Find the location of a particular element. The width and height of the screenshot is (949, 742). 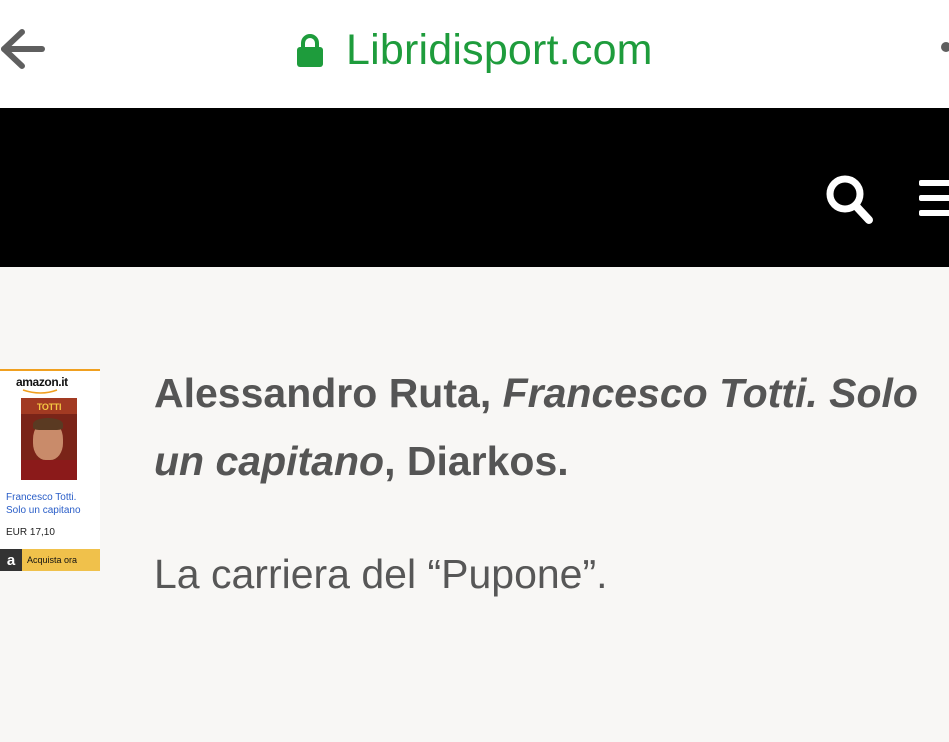

hamburger-icon is located at coordinates (932, 200).